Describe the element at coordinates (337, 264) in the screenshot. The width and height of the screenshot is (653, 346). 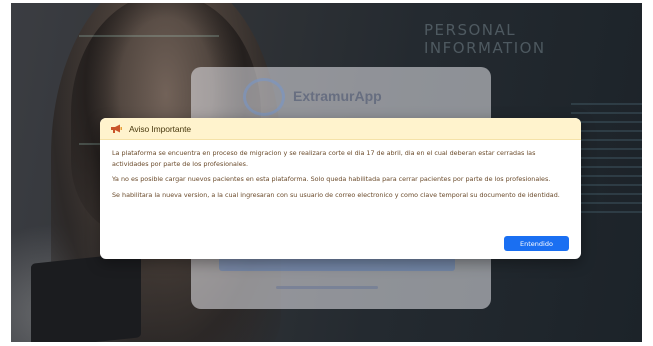
I see `login-card-button` at that location.